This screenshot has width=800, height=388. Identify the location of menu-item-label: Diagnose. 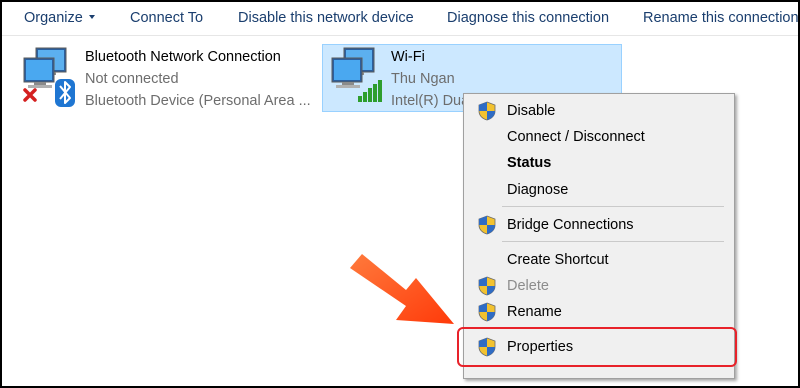
(538, 190).